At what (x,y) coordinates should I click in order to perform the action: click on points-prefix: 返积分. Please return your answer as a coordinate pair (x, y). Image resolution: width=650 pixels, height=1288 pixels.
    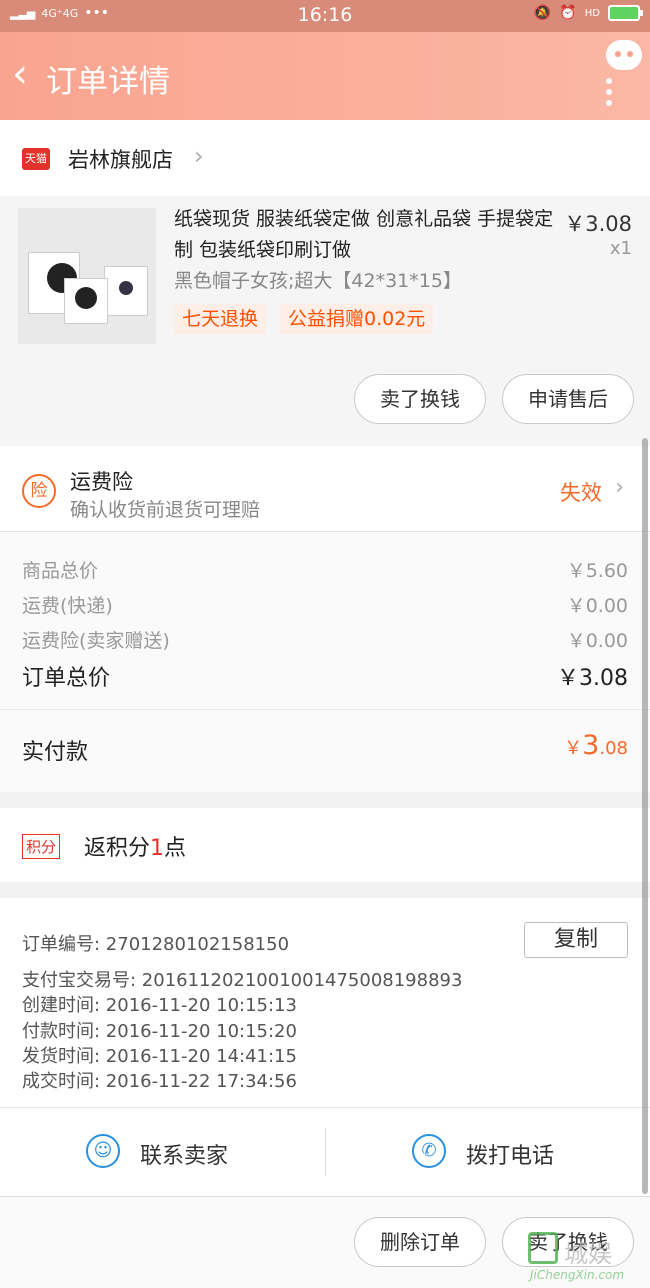
    Looking at the image, I should click on (117, 848).